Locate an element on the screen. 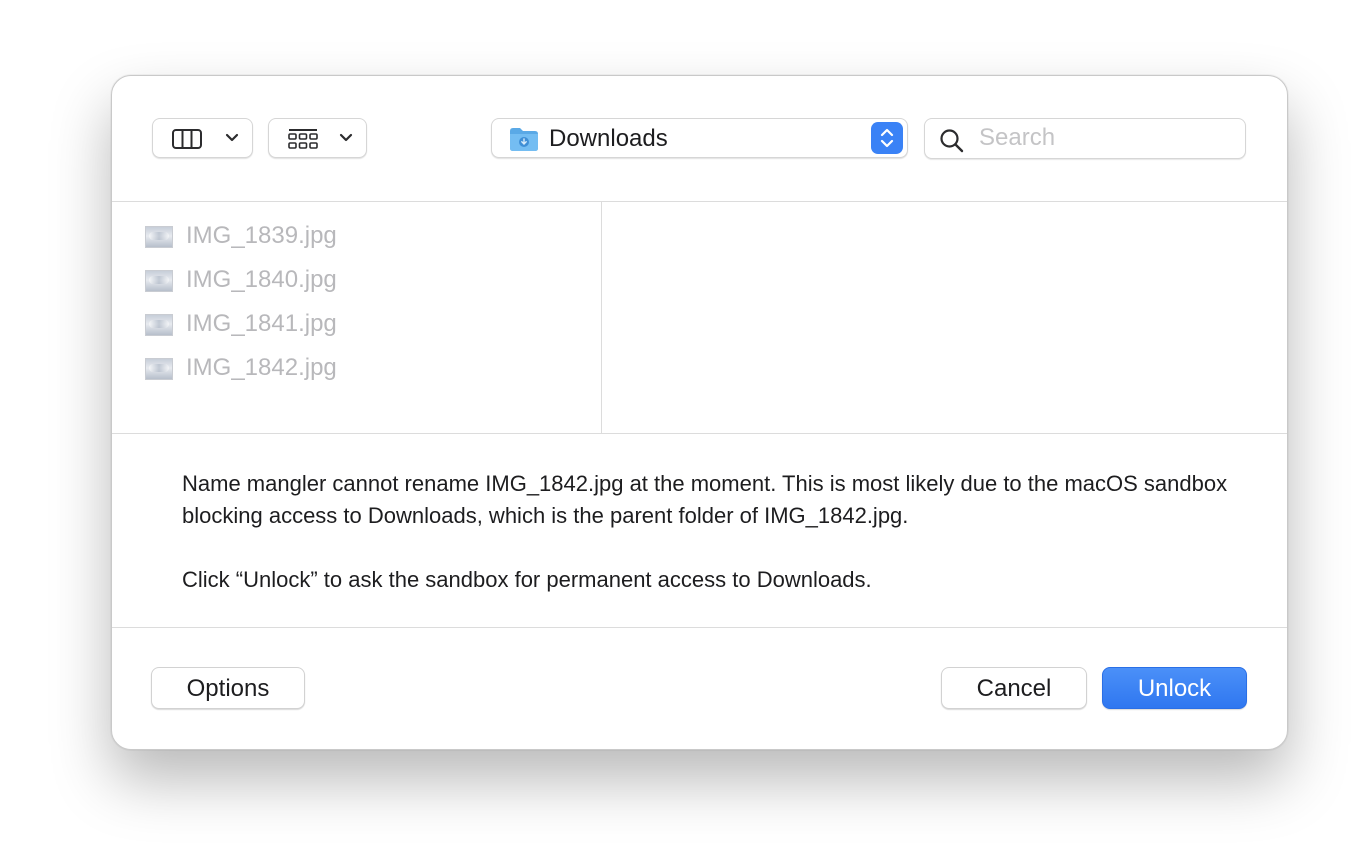 The width and height of the screenshot is (1372, 862). list-item: IMG_1841.jpg is located at coordinates (355, 324).